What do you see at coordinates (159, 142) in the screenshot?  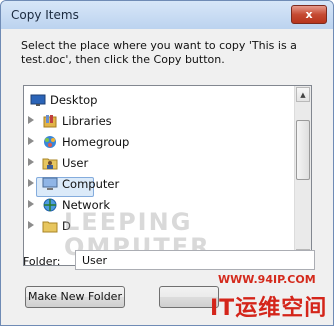 I see `tree-item-homegroup: Homegroup` at bounding box center [159, 142].